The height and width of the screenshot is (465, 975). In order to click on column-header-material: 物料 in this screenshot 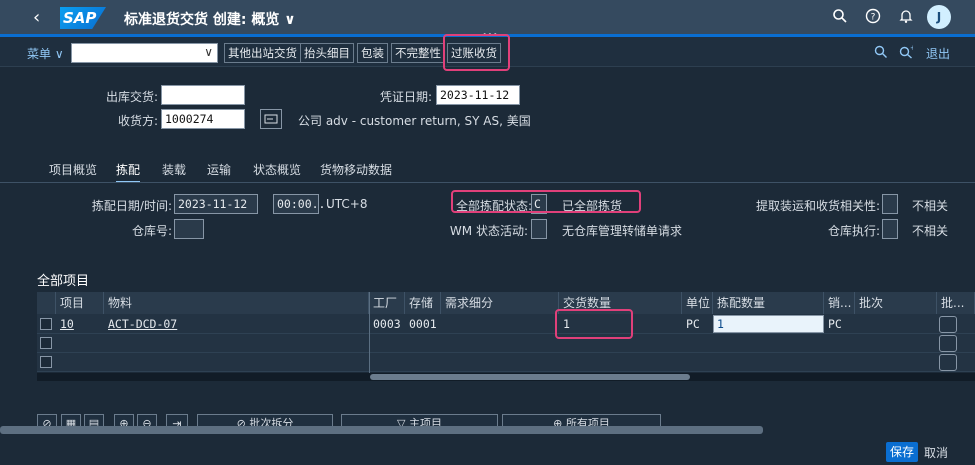, I will do `click(236, 303)`.